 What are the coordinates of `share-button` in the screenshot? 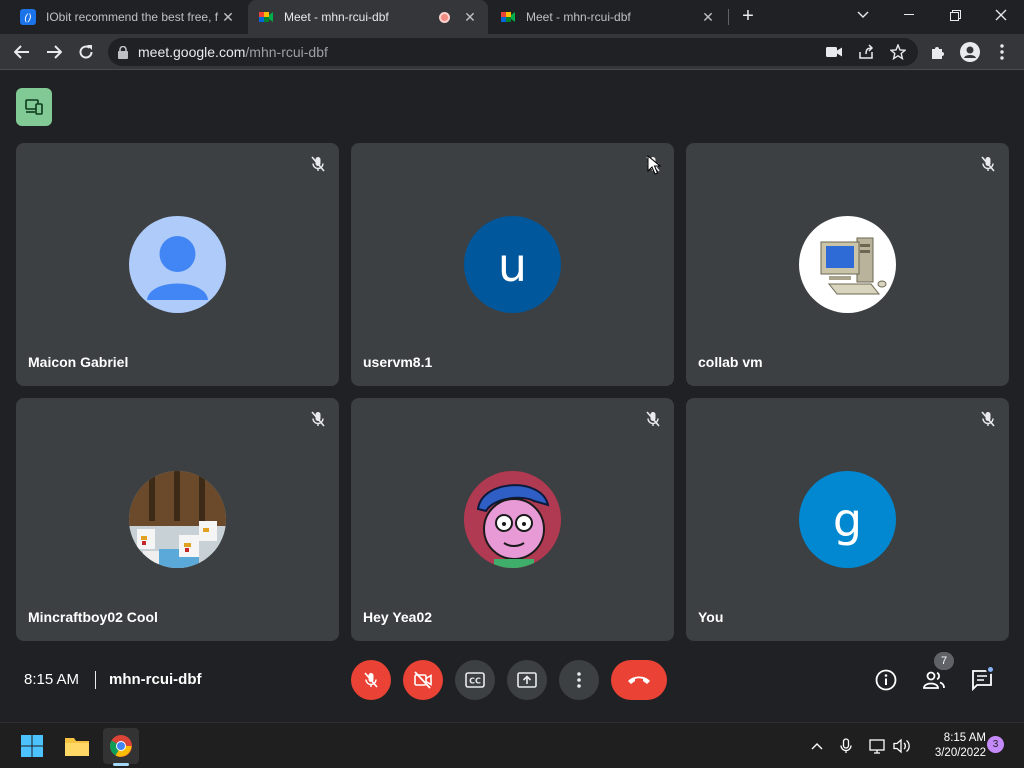 It's located at (866, 52).